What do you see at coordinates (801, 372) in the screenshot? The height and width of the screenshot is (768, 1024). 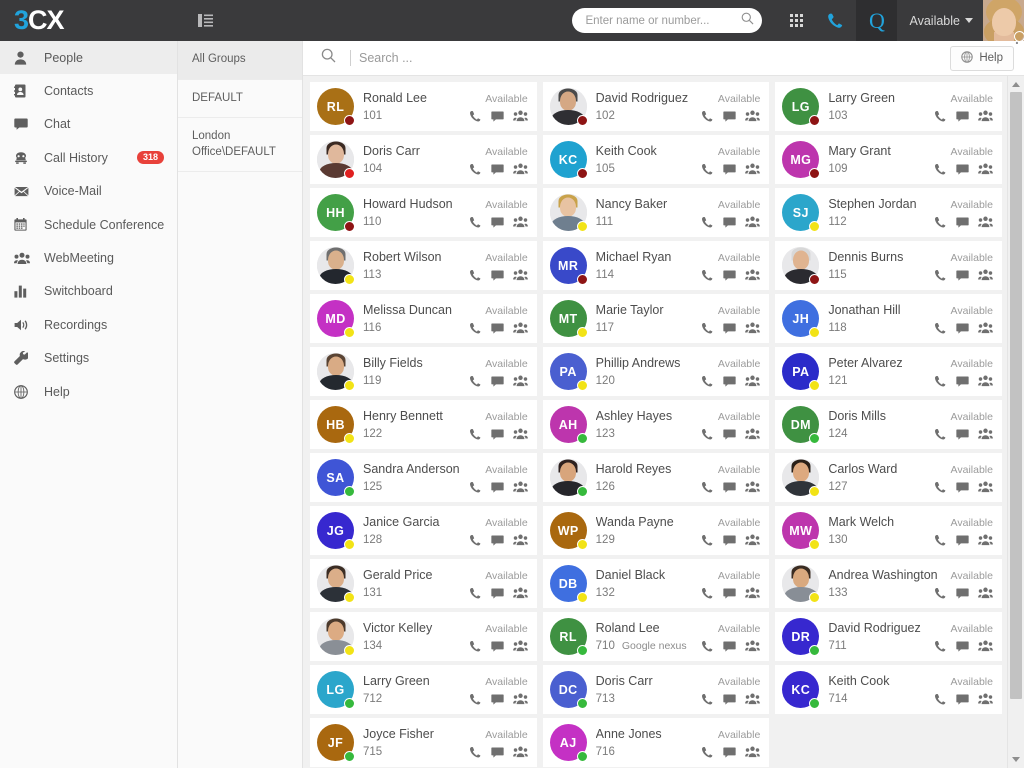 I see `contact-avatar: PA` at bounding box center [801, 372].